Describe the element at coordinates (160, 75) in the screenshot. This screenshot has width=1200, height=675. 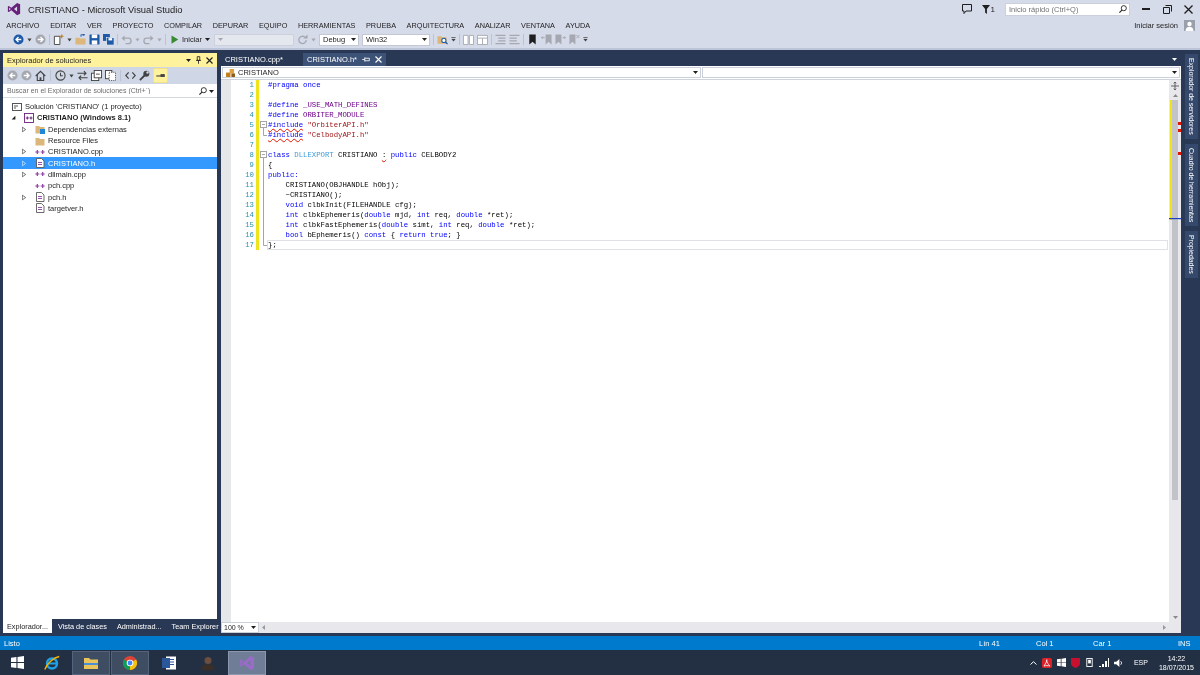
I see `preview-icon` at that location.